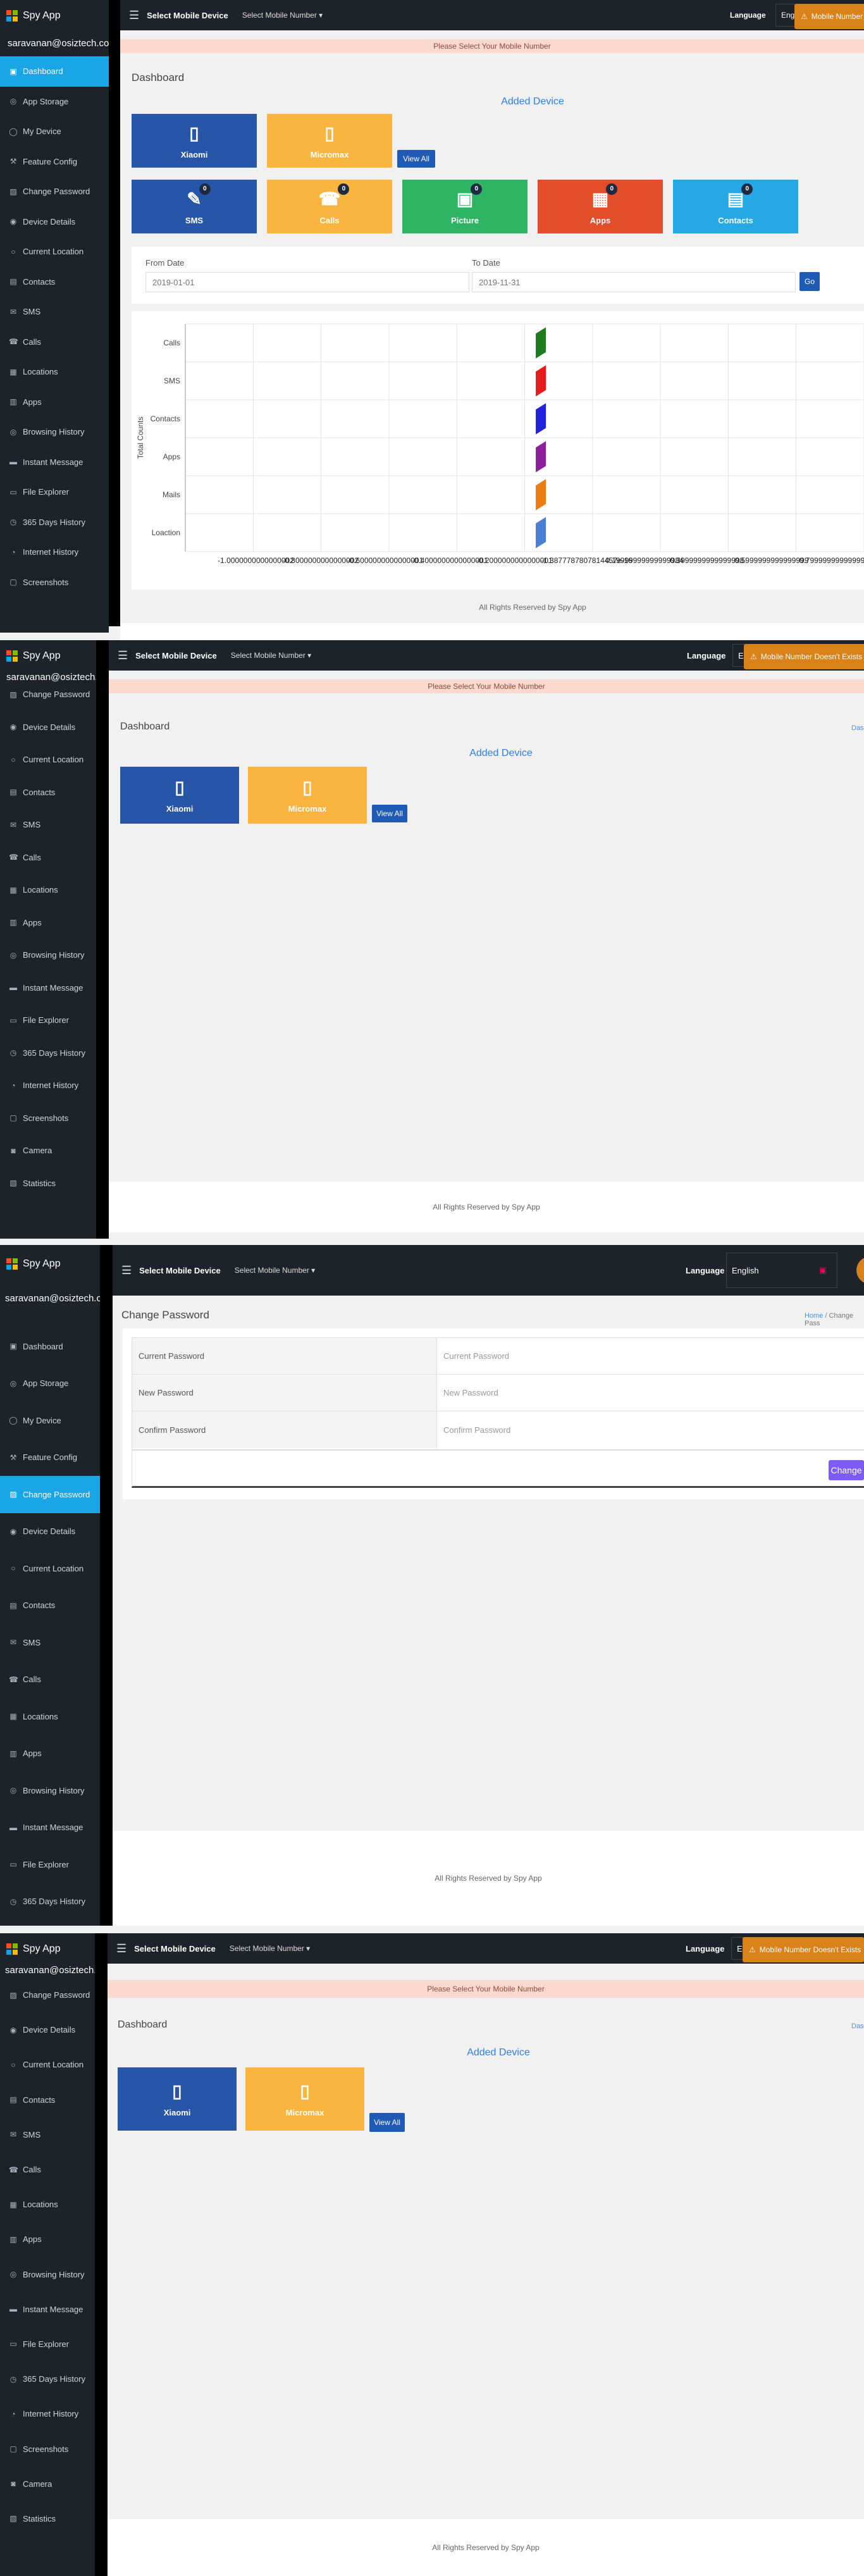 Image resolution: width=864 pixels, height=2576 pixels. Describe the element at coordinates (814, 1316) in the screenshot. I see `breadcrumb-home: Home` at that location.